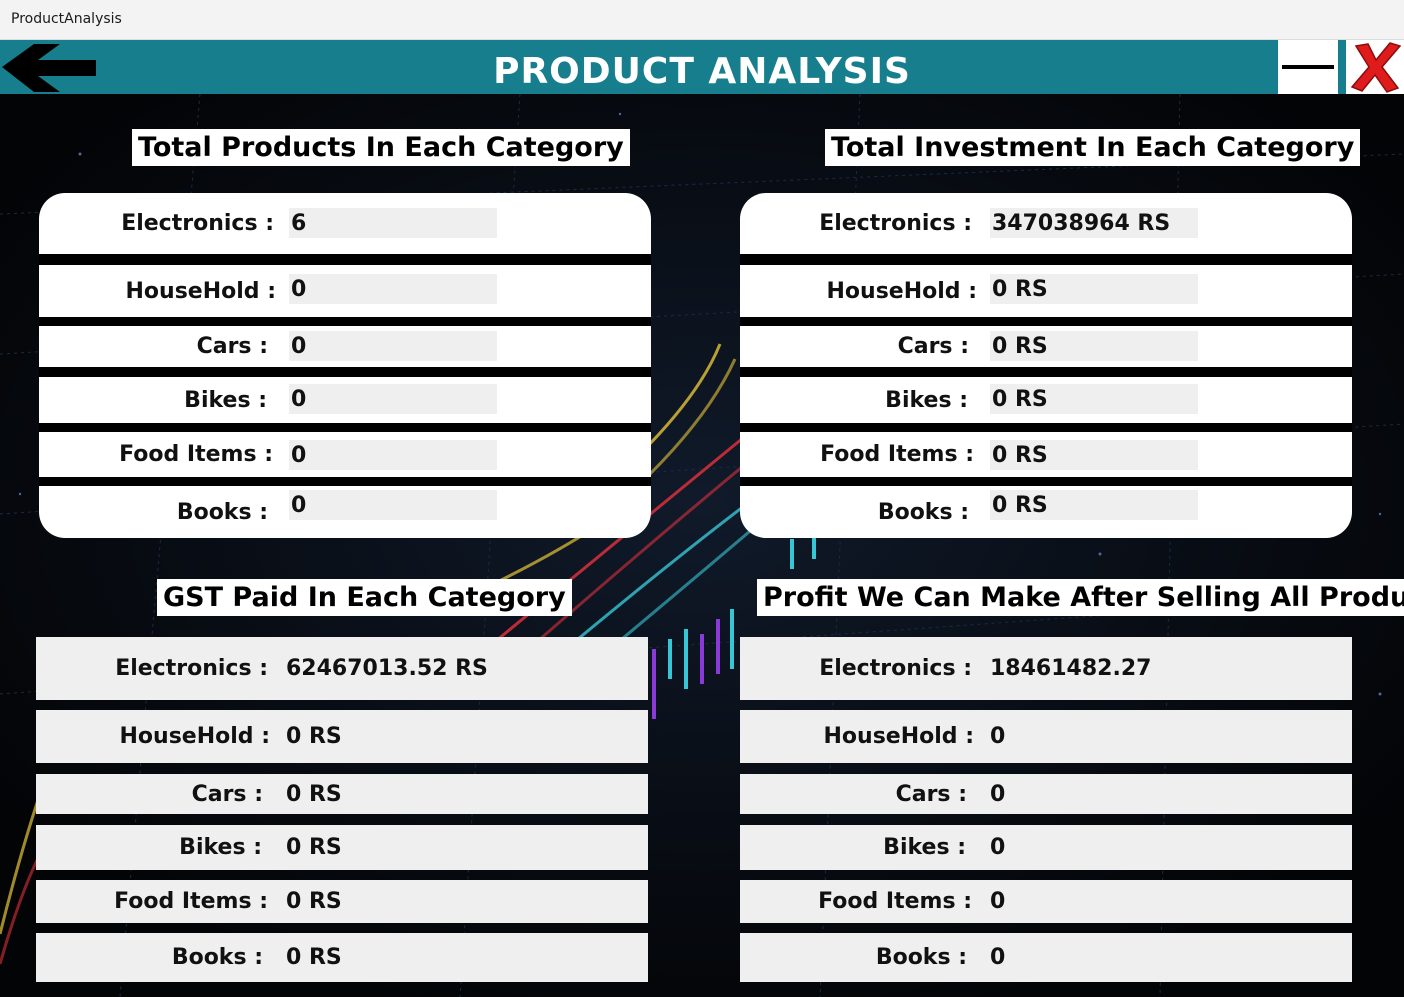 The image size is (1404, 997). I want to click on gst-paid-value-books: 0 RS, so click(314, 957).